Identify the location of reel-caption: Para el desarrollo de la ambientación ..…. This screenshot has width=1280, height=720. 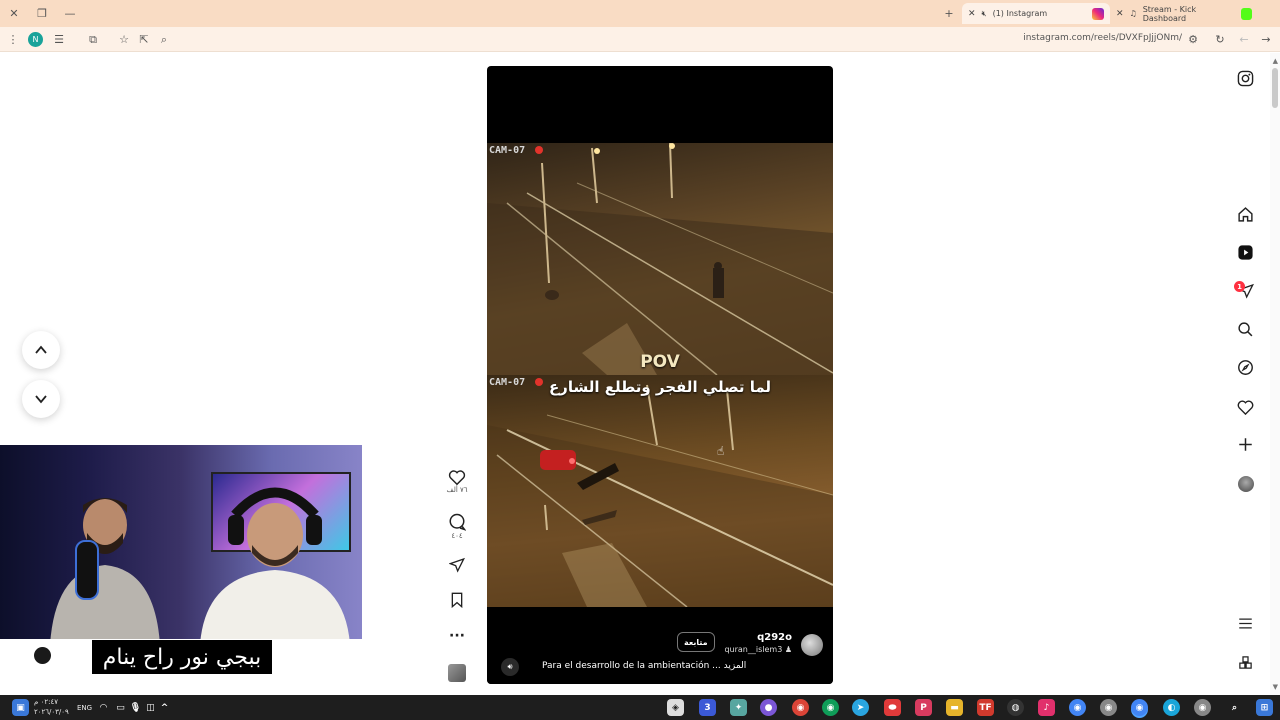
(644, 666).